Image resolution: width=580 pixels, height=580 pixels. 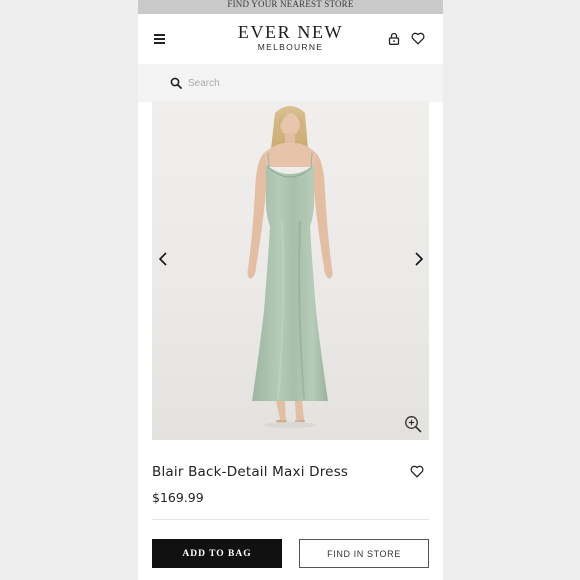 I want to click on search-input, so click(x=298, y=83).